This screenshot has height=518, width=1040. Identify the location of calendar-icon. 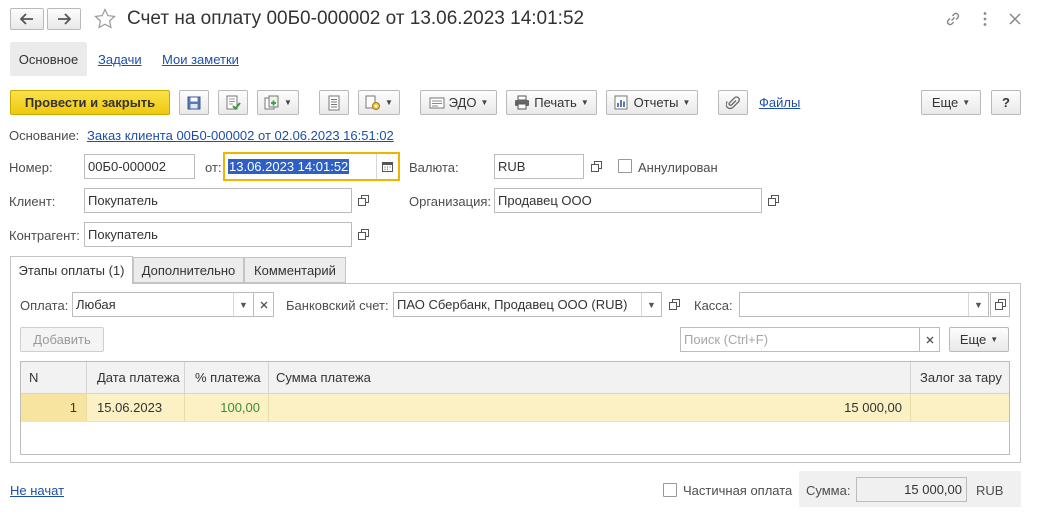
(387, 166).